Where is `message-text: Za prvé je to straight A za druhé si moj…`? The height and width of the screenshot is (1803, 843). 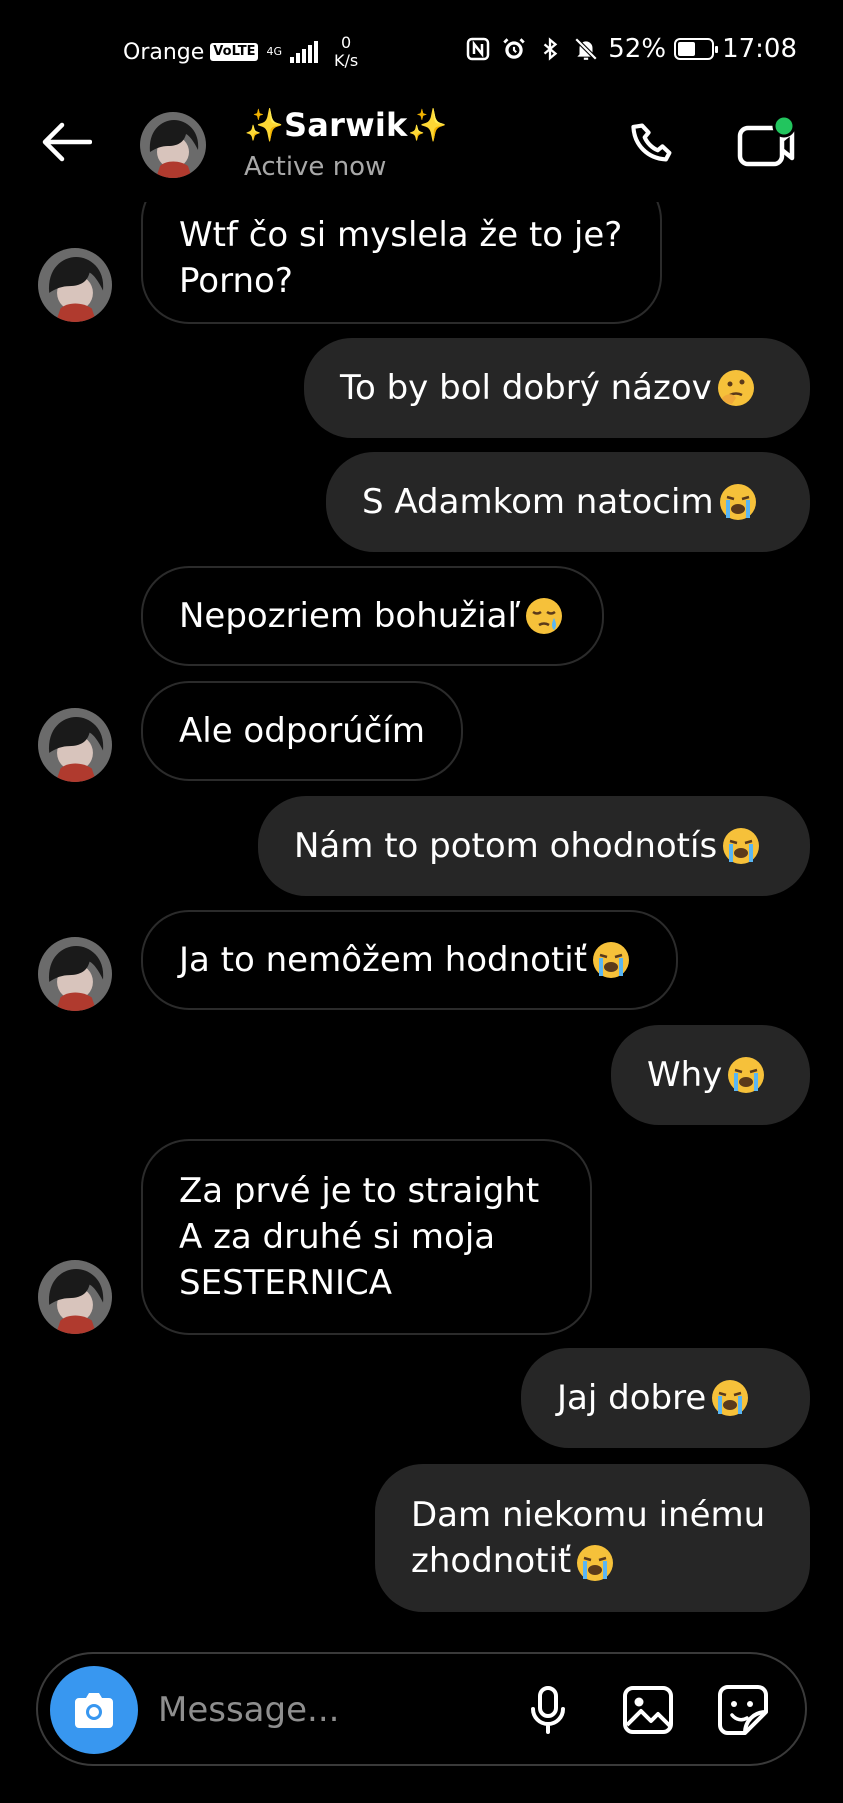
message-text: Za prvé je to straight A za druhé si moj… is located at coordinates (359, 1237).